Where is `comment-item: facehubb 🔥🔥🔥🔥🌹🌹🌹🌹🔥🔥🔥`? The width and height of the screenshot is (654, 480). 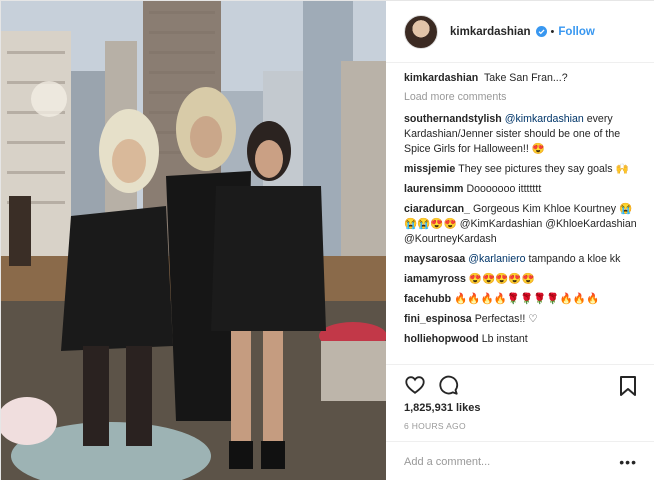
comment-item: facehubb 🔥🔥🔥🔥🌹🌹🌹🌹🔥🔥🔥 is located at coordinates (523, 299).